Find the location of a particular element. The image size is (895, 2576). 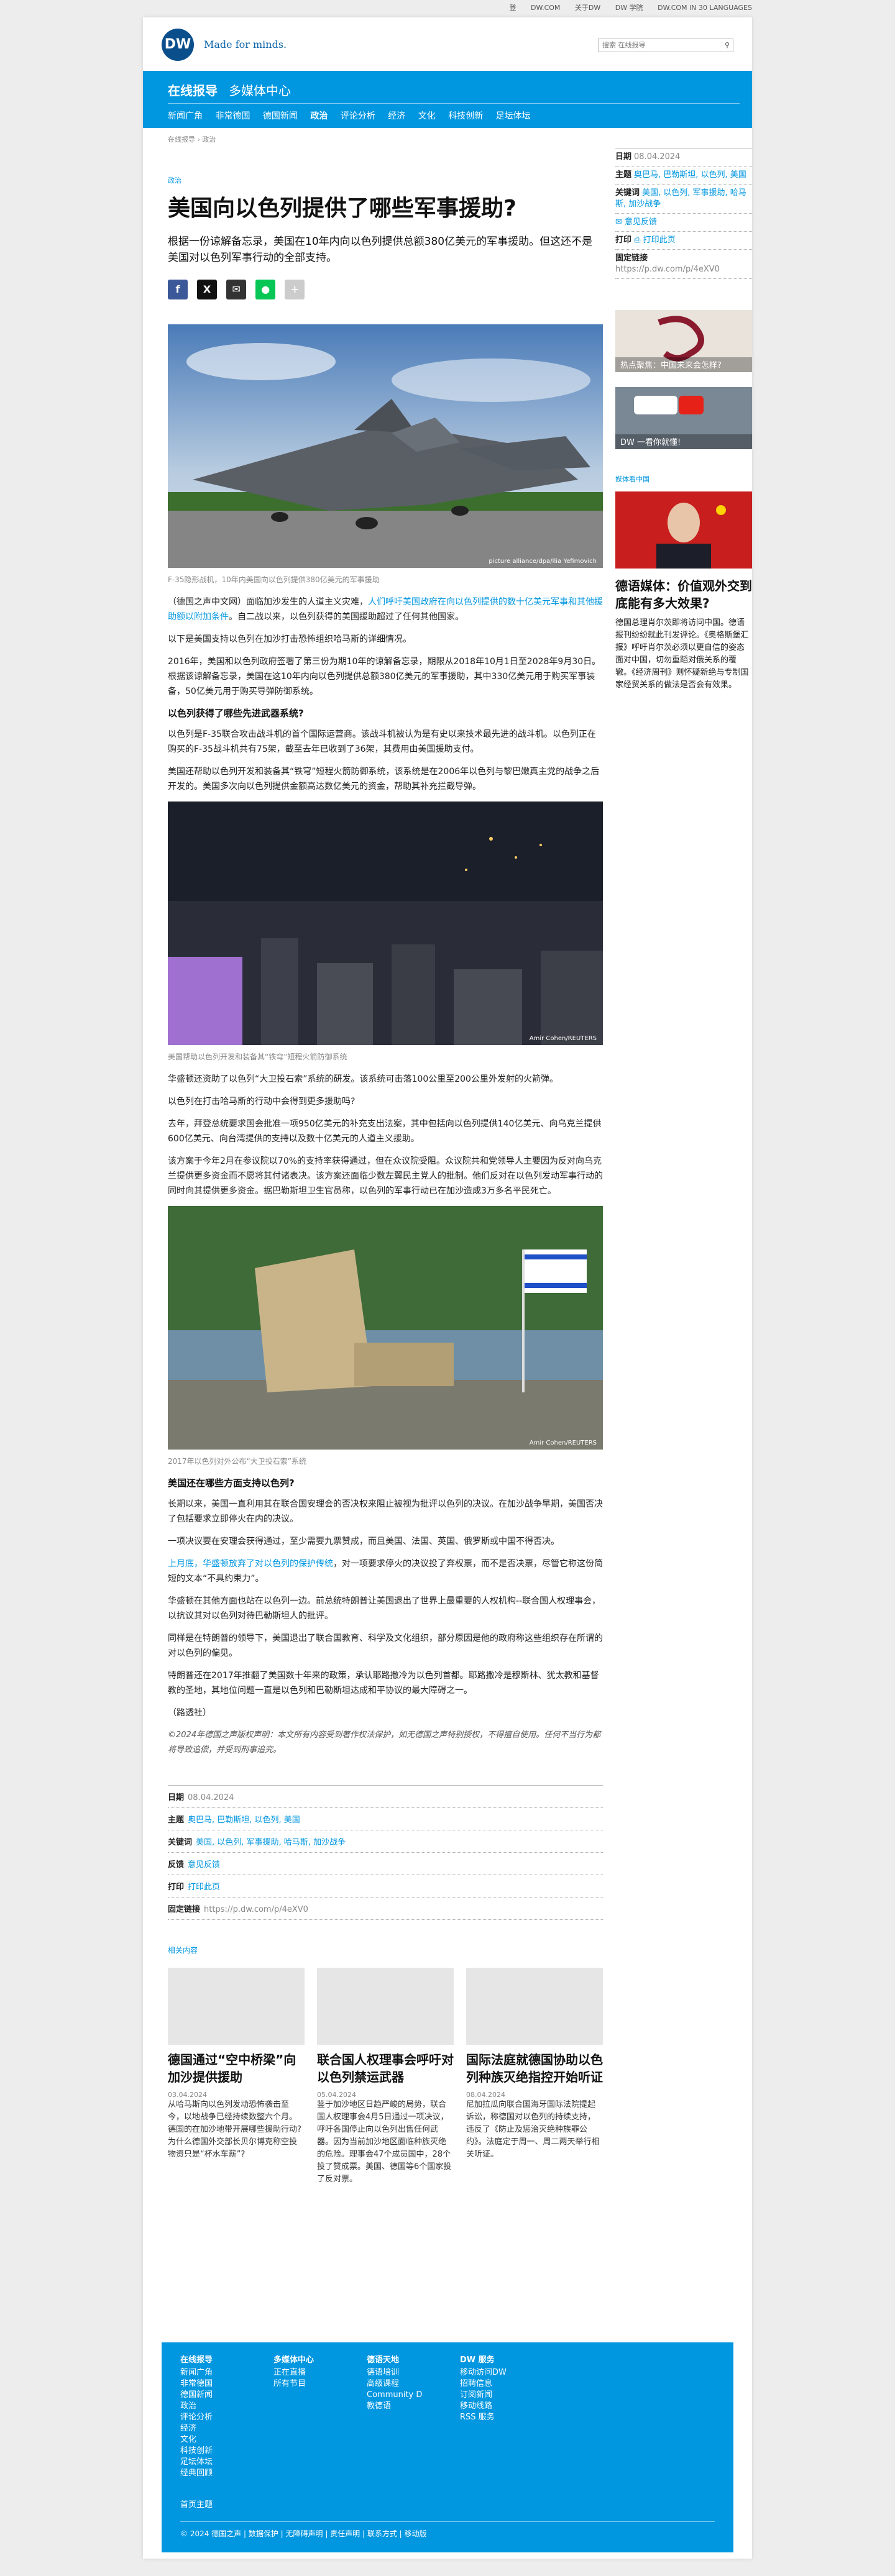

search-input: 搜索 在线报导 ⚲ is located at coordinates (665, 45).